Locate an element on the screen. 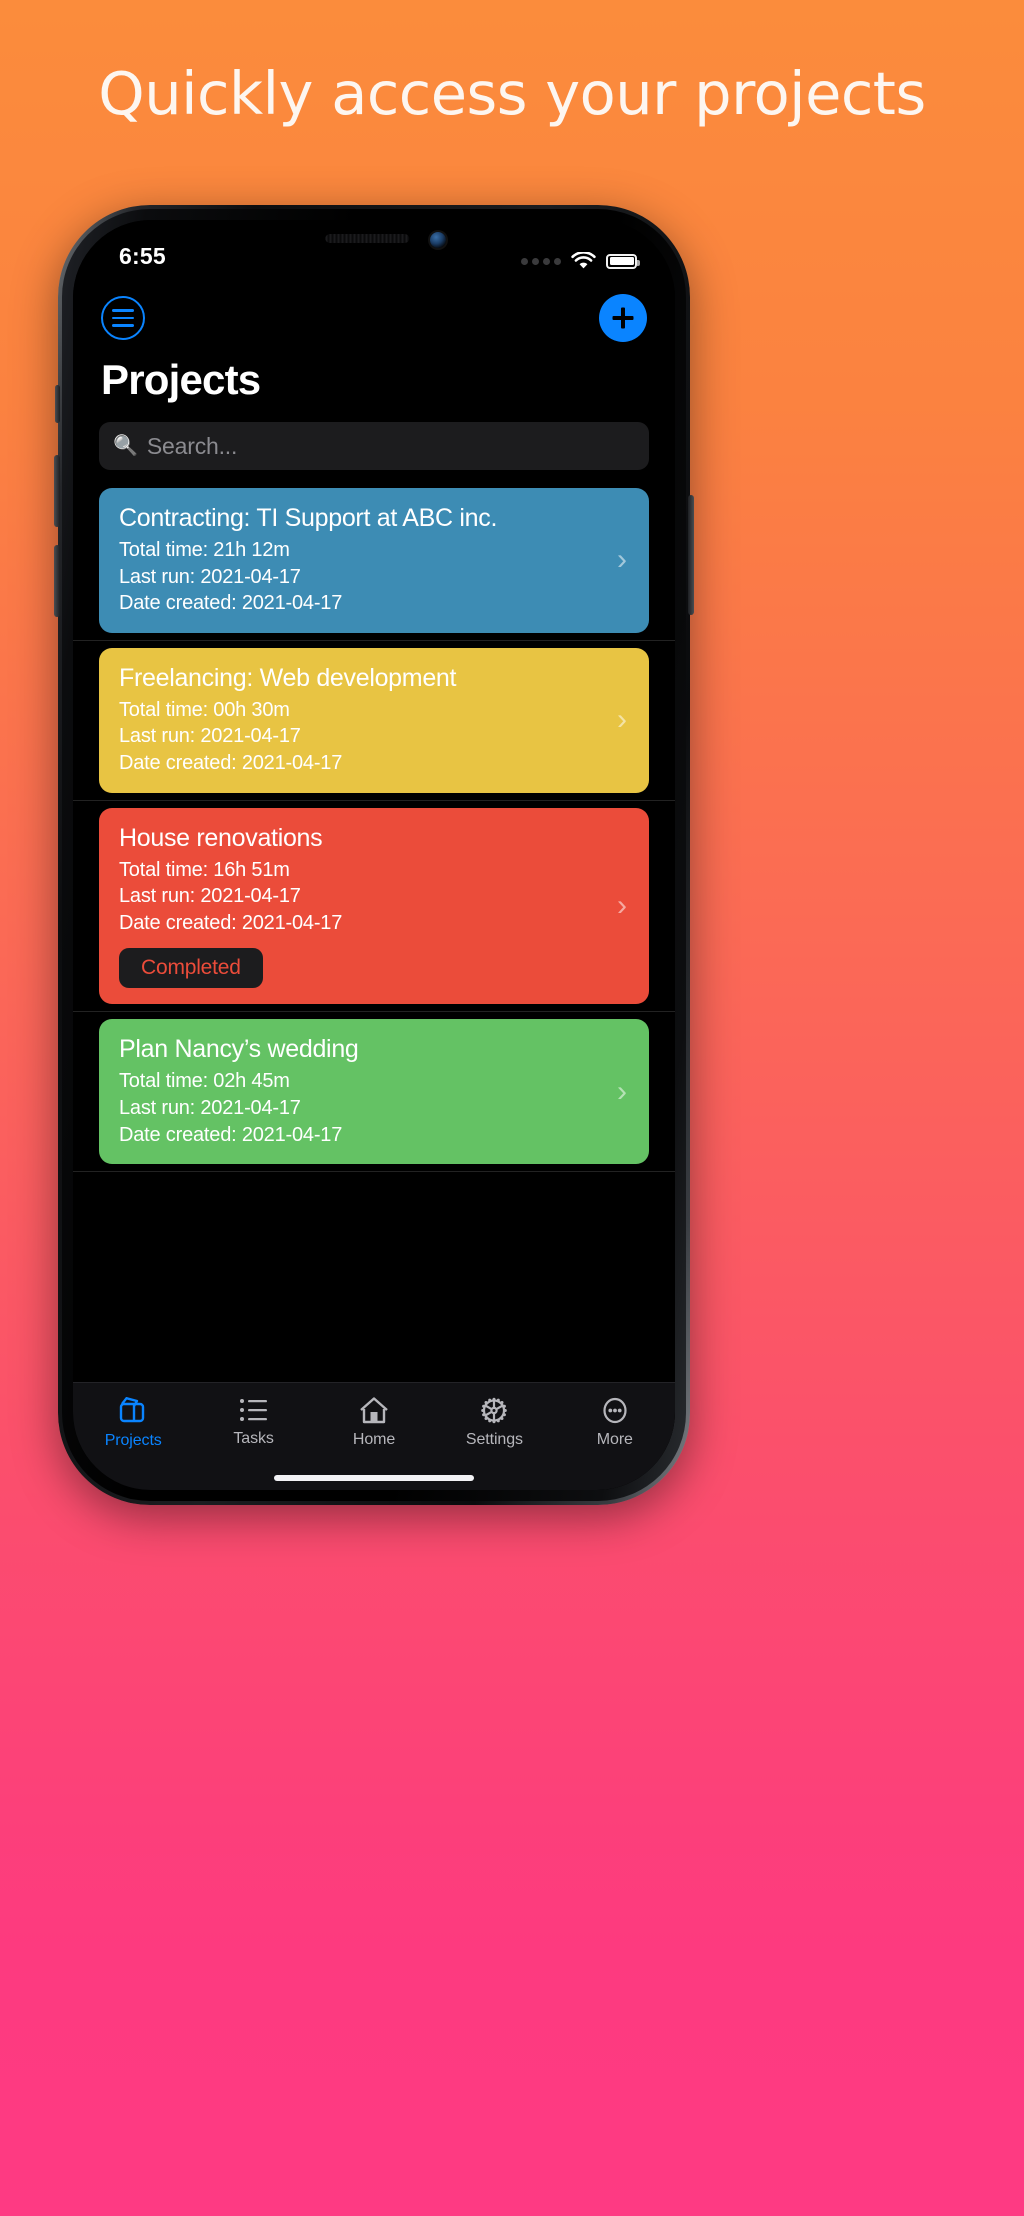 This screenshot has height=2216, width=1024. promo-headline: Quickly access your projects is located at coordinates (512, 93).